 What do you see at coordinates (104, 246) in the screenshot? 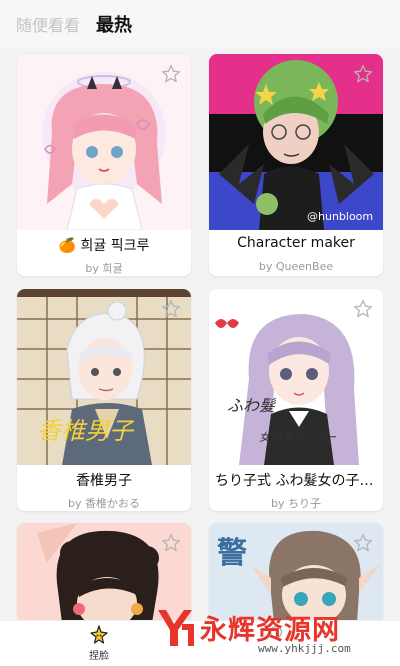
I see `card-title: 🍊 희귤 픽크루` at bounding box center [104, 246].